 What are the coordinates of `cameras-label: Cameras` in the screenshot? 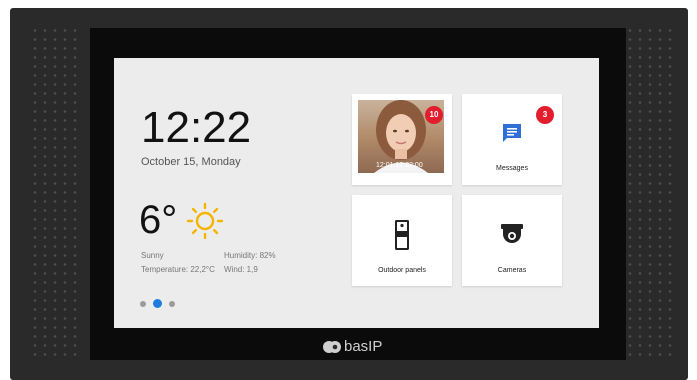 It's located at (512, 270).